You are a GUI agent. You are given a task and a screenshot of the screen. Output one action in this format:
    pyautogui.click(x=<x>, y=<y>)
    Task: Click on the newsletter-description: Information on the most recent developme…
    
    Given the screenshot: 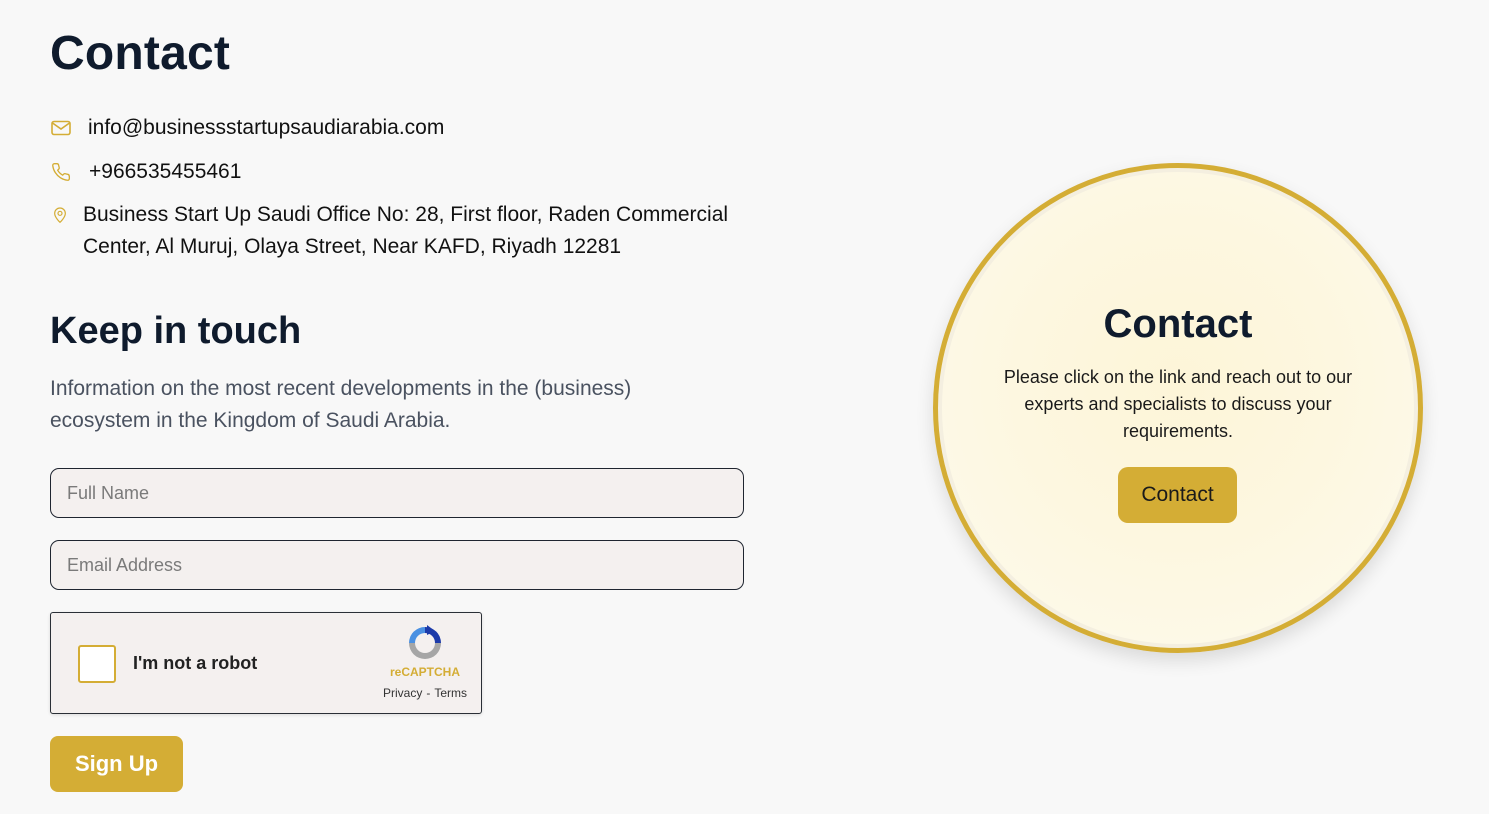 What is the action you would take?
    pyautogui.click(x=341, y=404)
    